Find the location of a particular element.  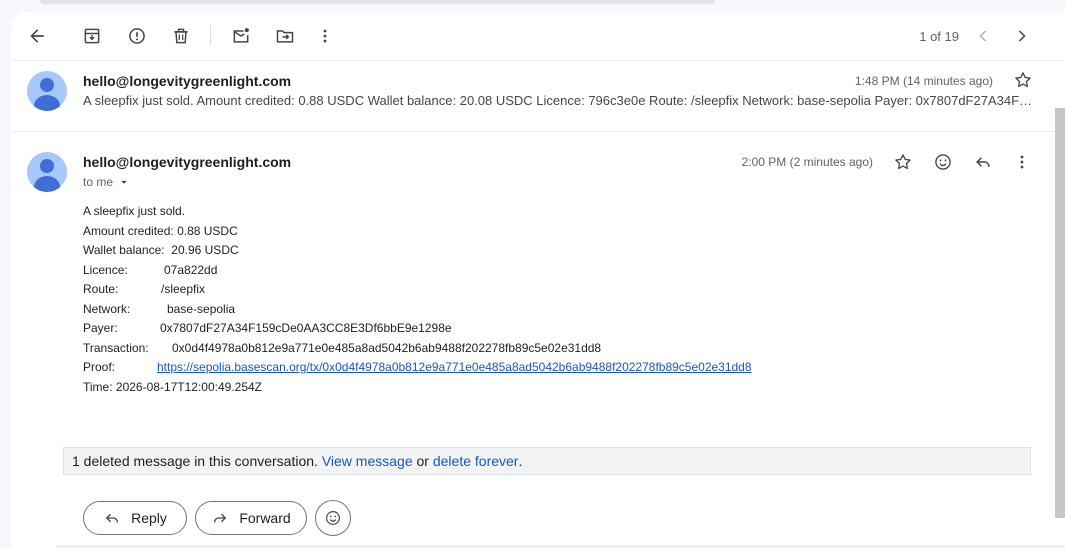

trash-icon is located at coordinates (181, 36).